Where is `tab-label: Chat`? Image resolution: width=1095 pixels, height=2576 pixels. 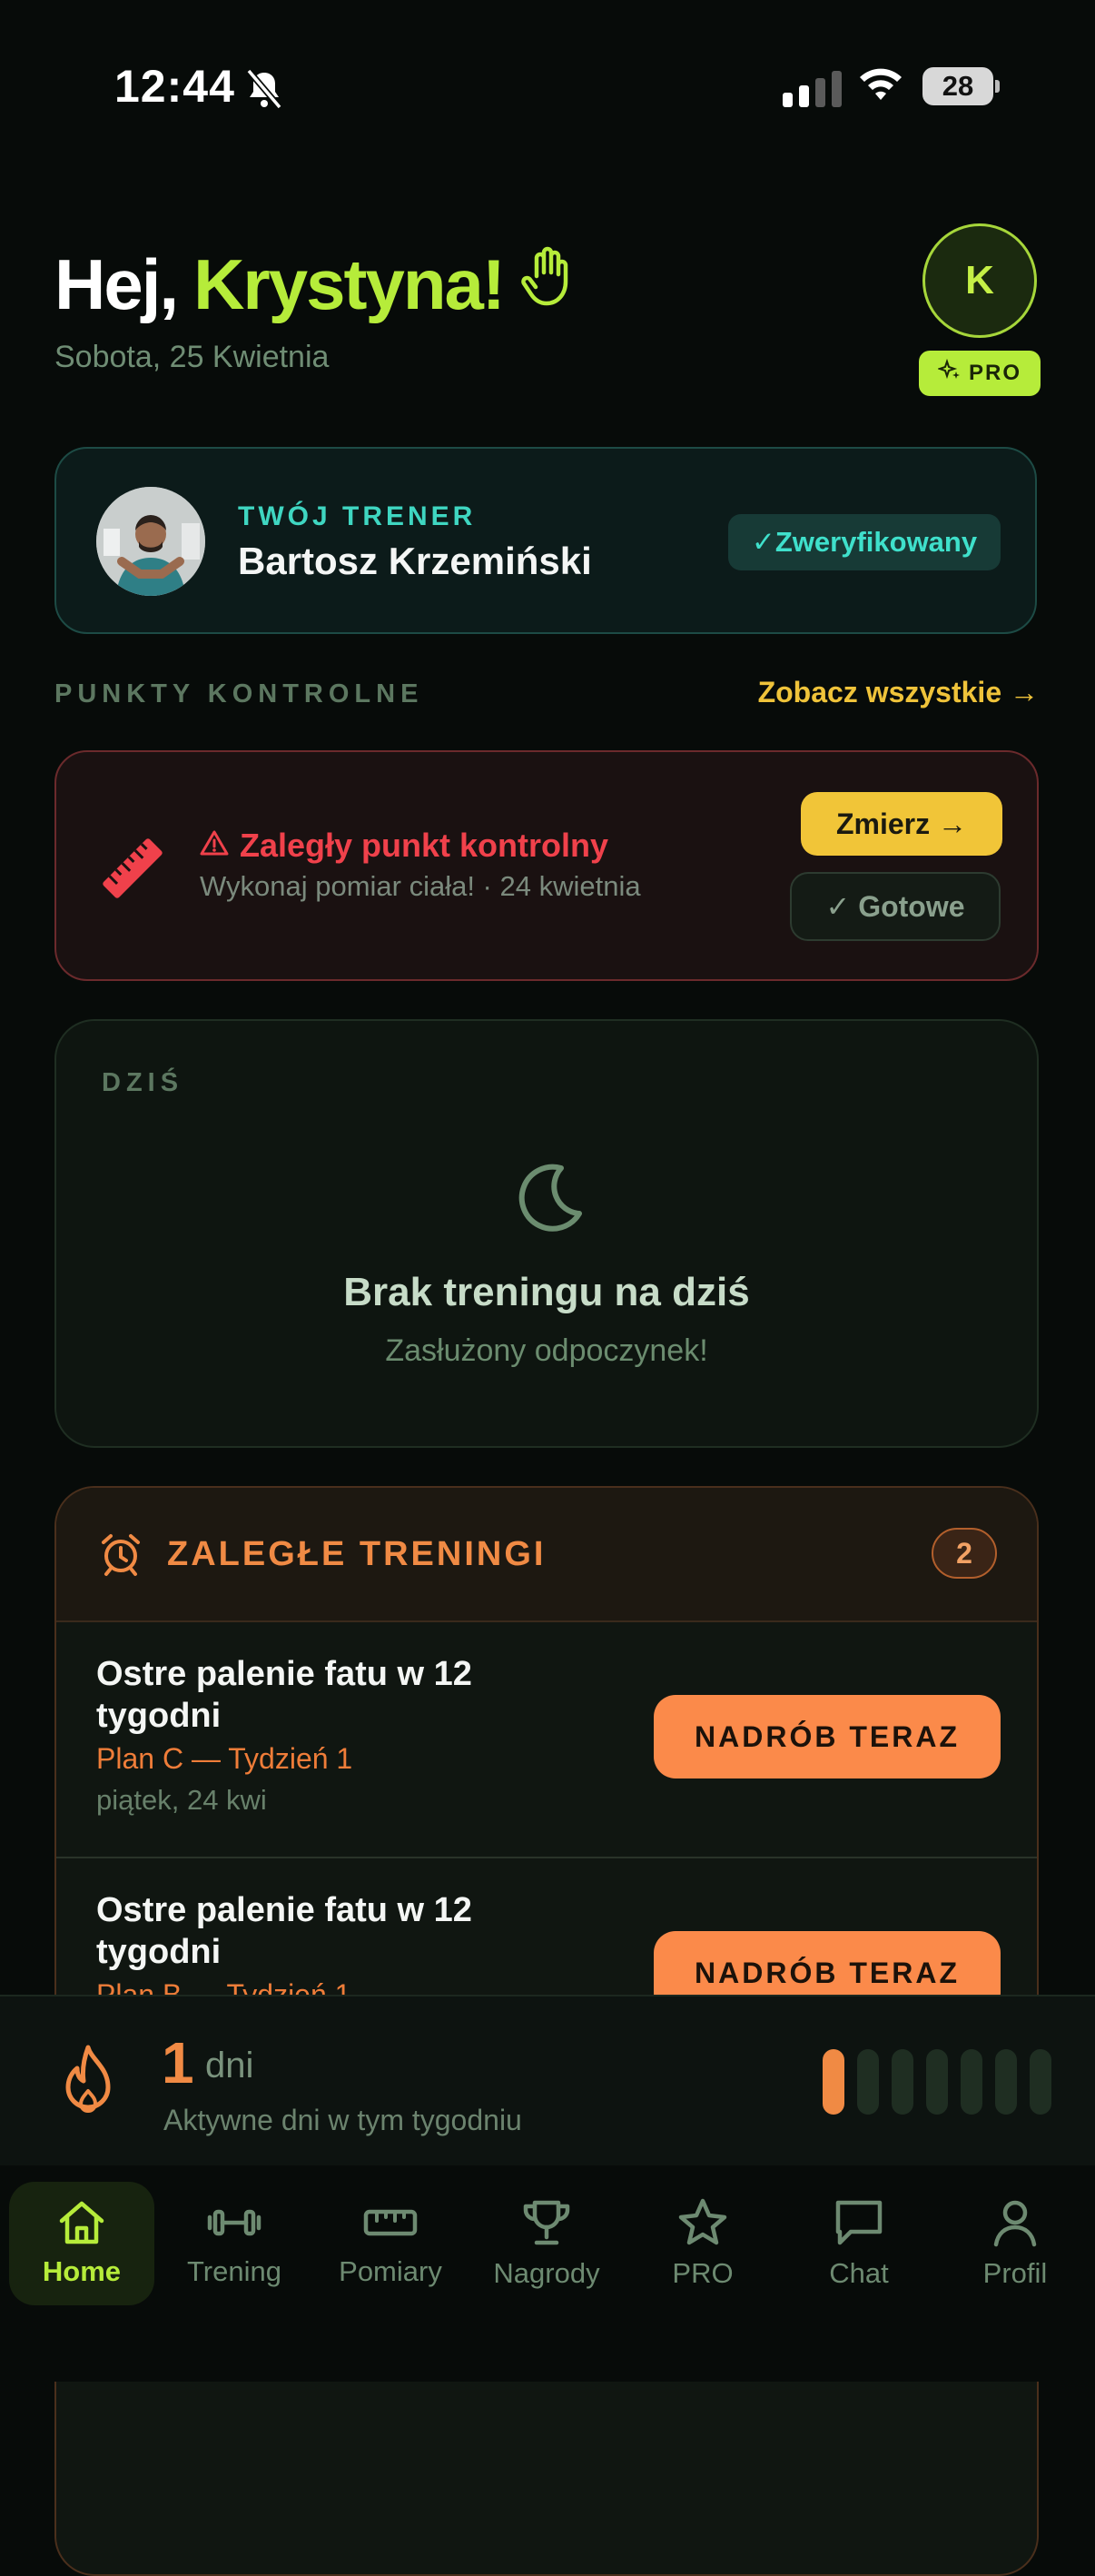 tab-label: Chat is located at coordinates (859, 2273).